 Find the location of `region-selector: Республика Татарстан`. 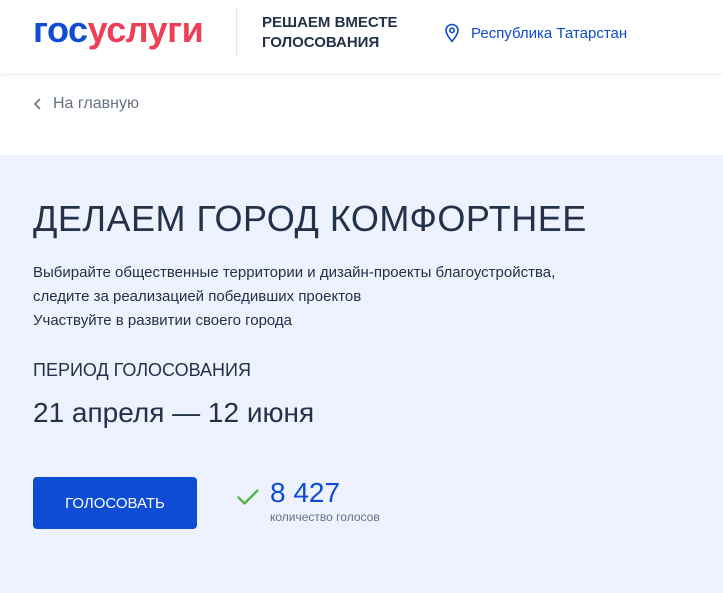

region-selector: Республика Татарстан is located at coordinates (535, 33).